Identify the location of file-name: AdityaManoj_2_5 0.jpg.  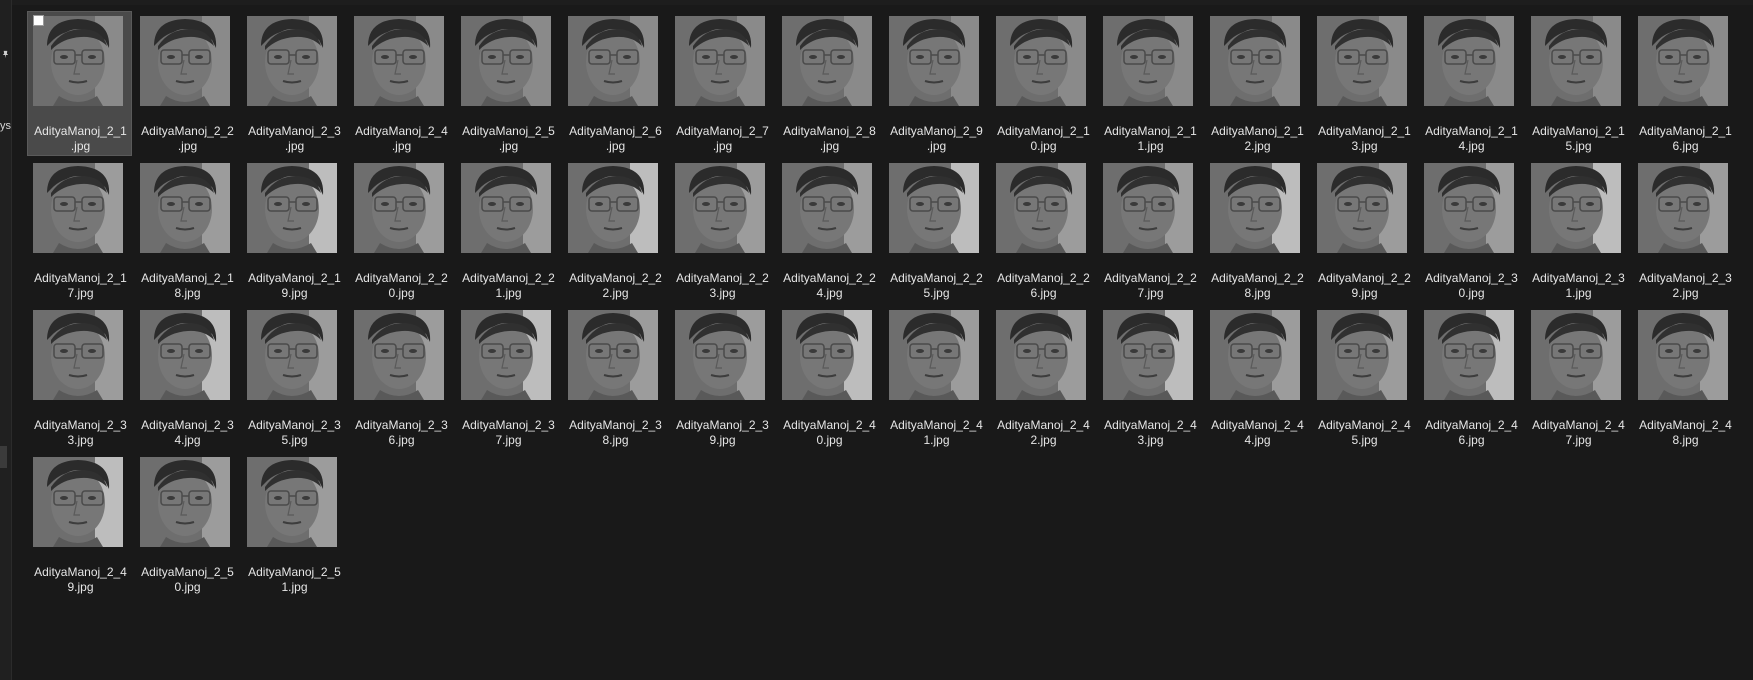
(187, 580).